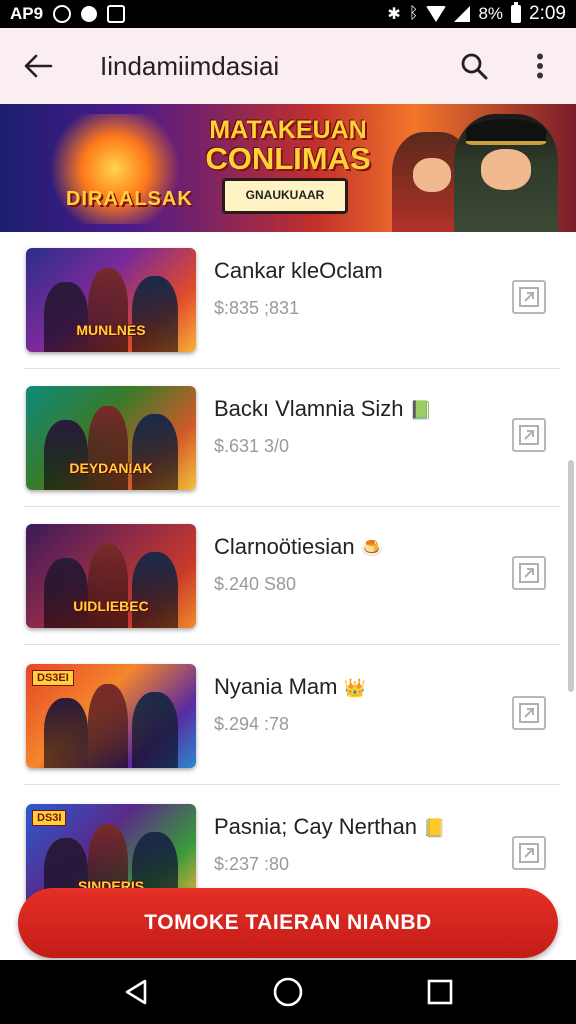  I want to click on item-badge-icon: 📒, so click(434, 828).